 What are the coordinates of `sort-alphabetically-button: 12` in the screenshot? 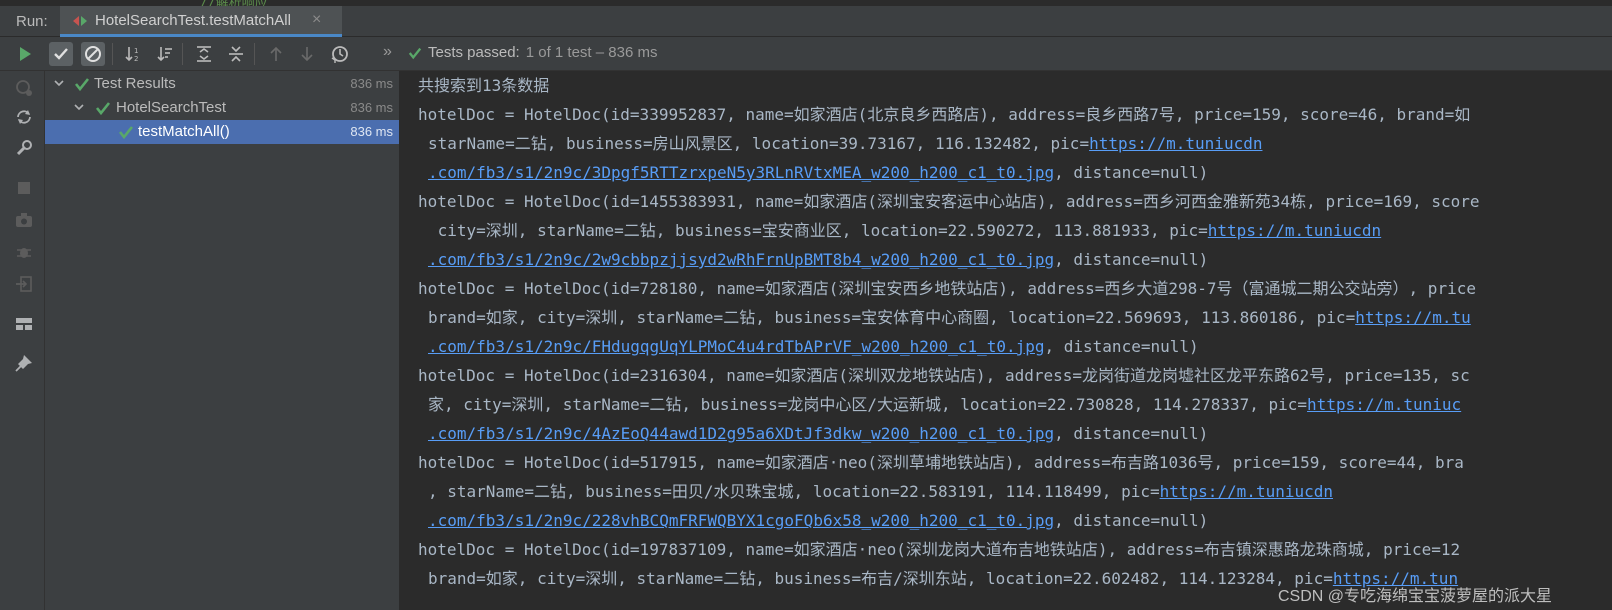 It's located at (133, 54).